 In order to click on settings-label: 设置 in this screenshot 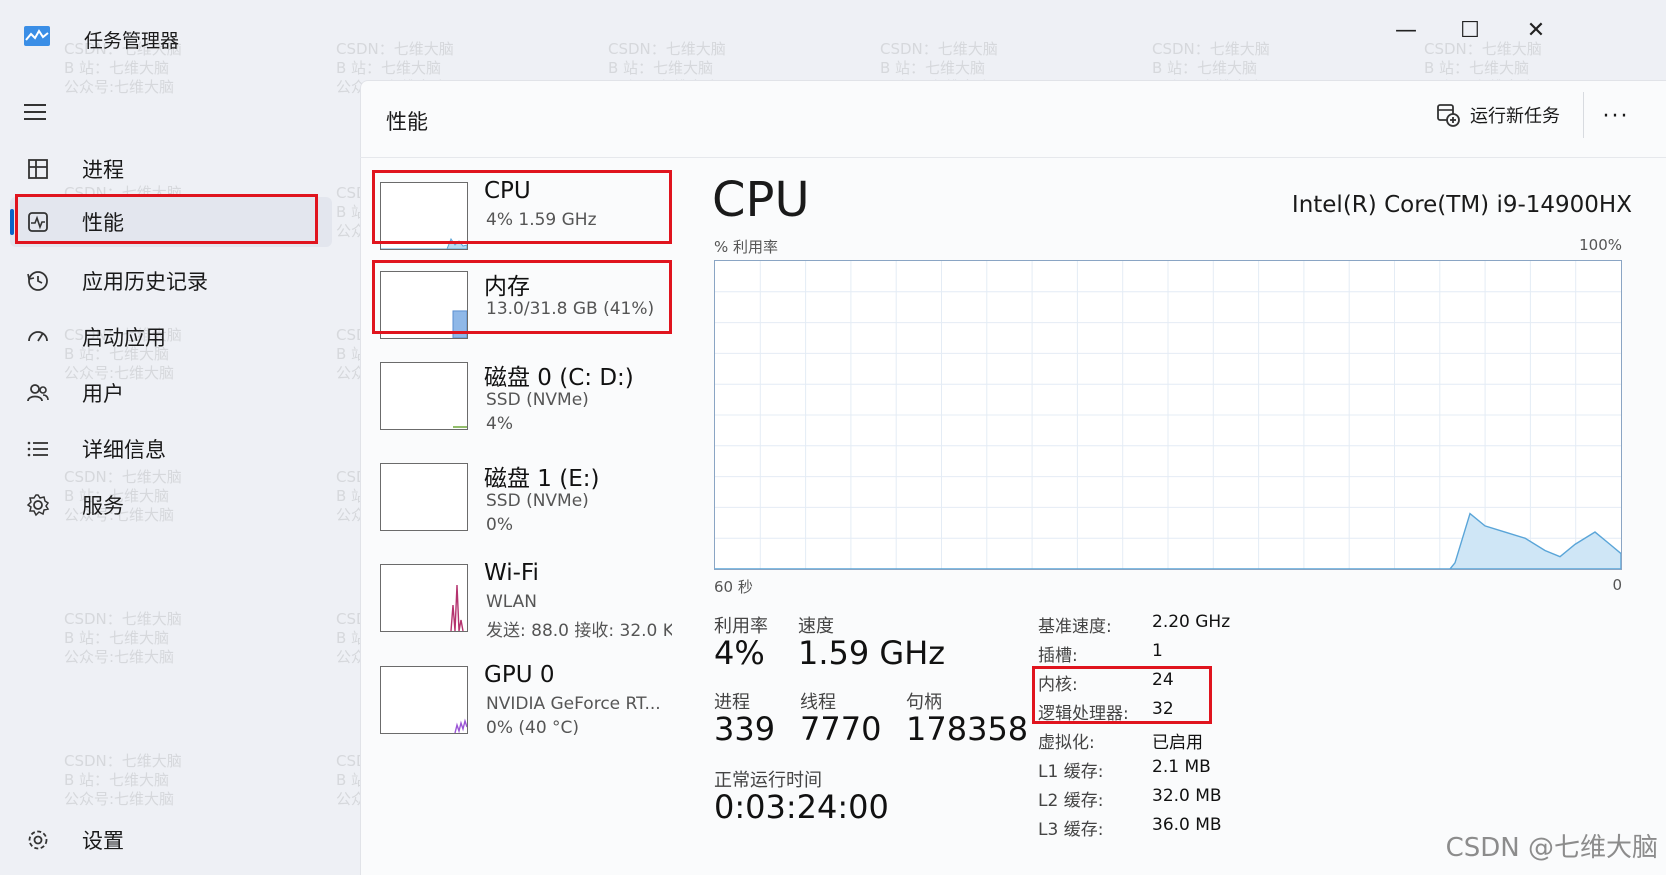, I will do `click(103, 841)`.